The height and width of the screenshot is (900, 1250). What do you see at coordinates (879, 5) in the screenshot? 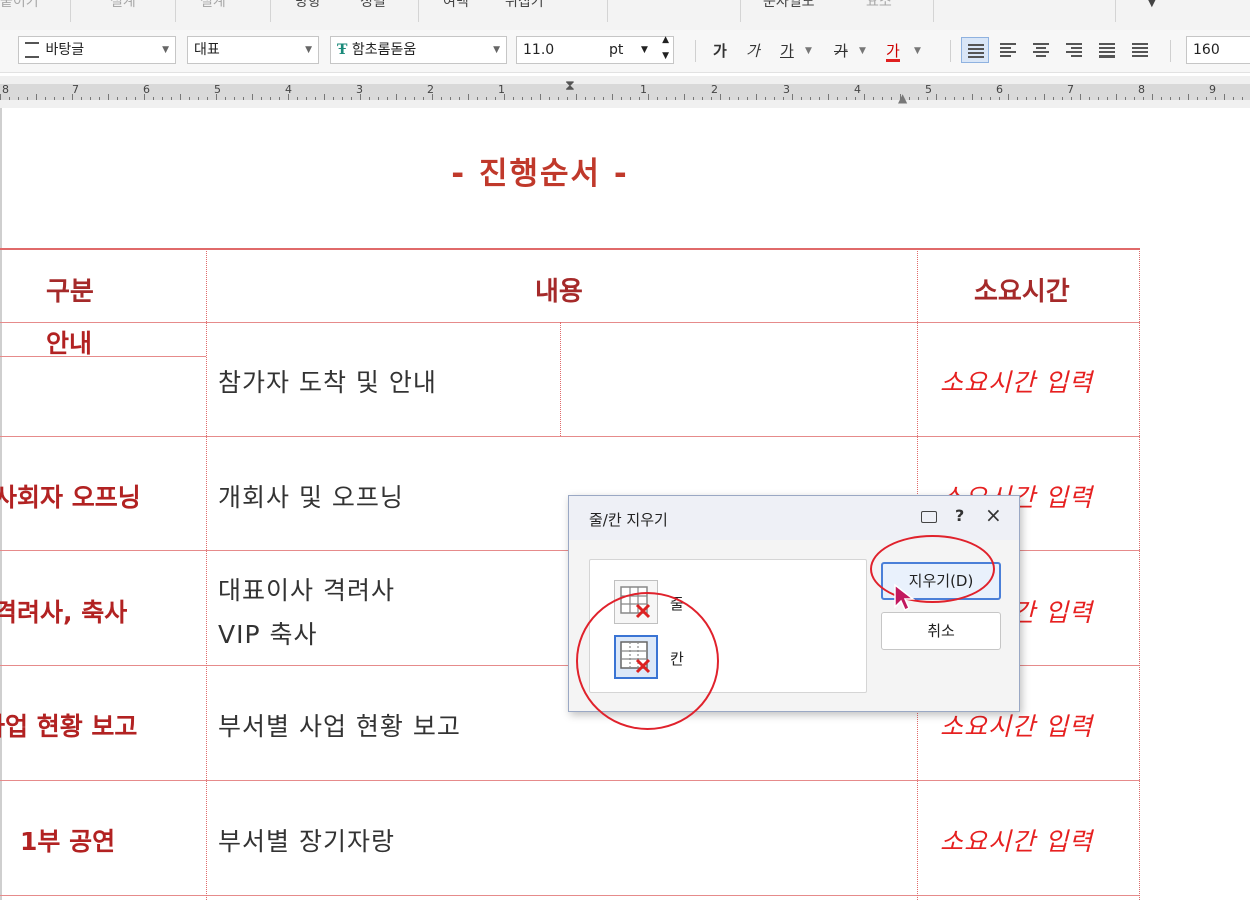
I see `menu-element: 요소` at bounding box center [879, 5].